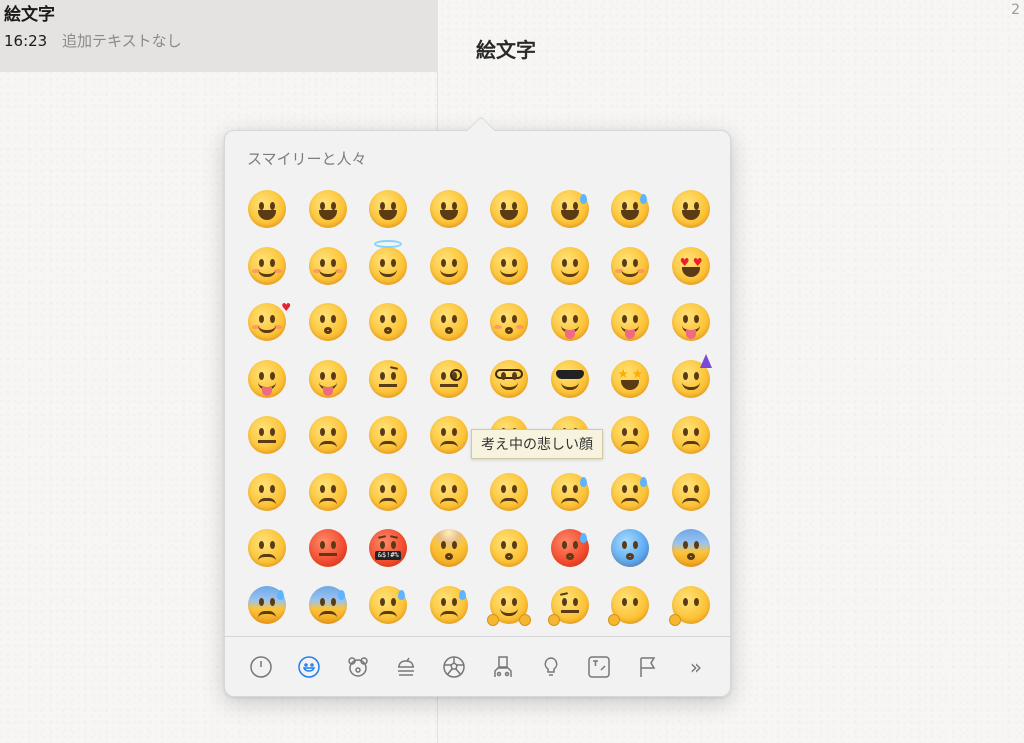  I want to click on emoji-squinting-face-tongue, so click(691, 322).